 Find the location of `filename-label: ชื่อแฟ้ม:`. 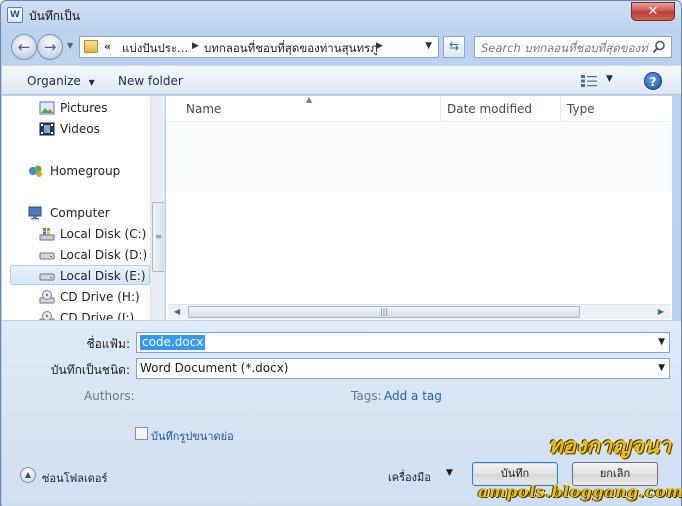

filename-label: ชื่อแฟ้ม: is located at coordinates (108, 344).